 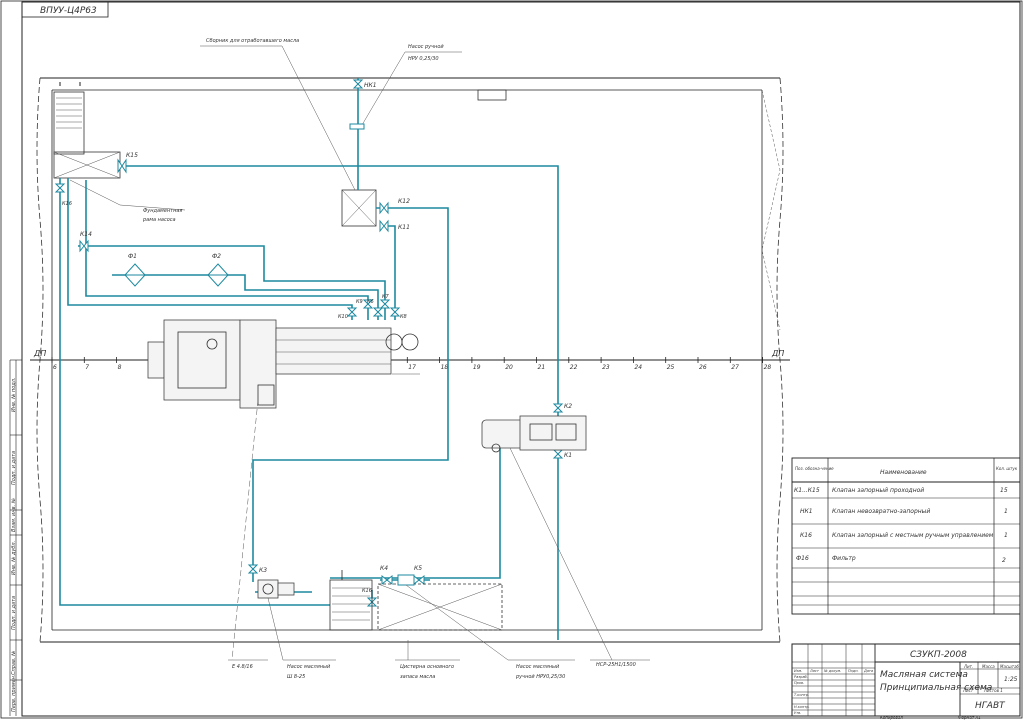 What do you see at coordinates (351, 600) in the screenshot?
I see `drain-tank-bottom` at bounding box center [351, 600].